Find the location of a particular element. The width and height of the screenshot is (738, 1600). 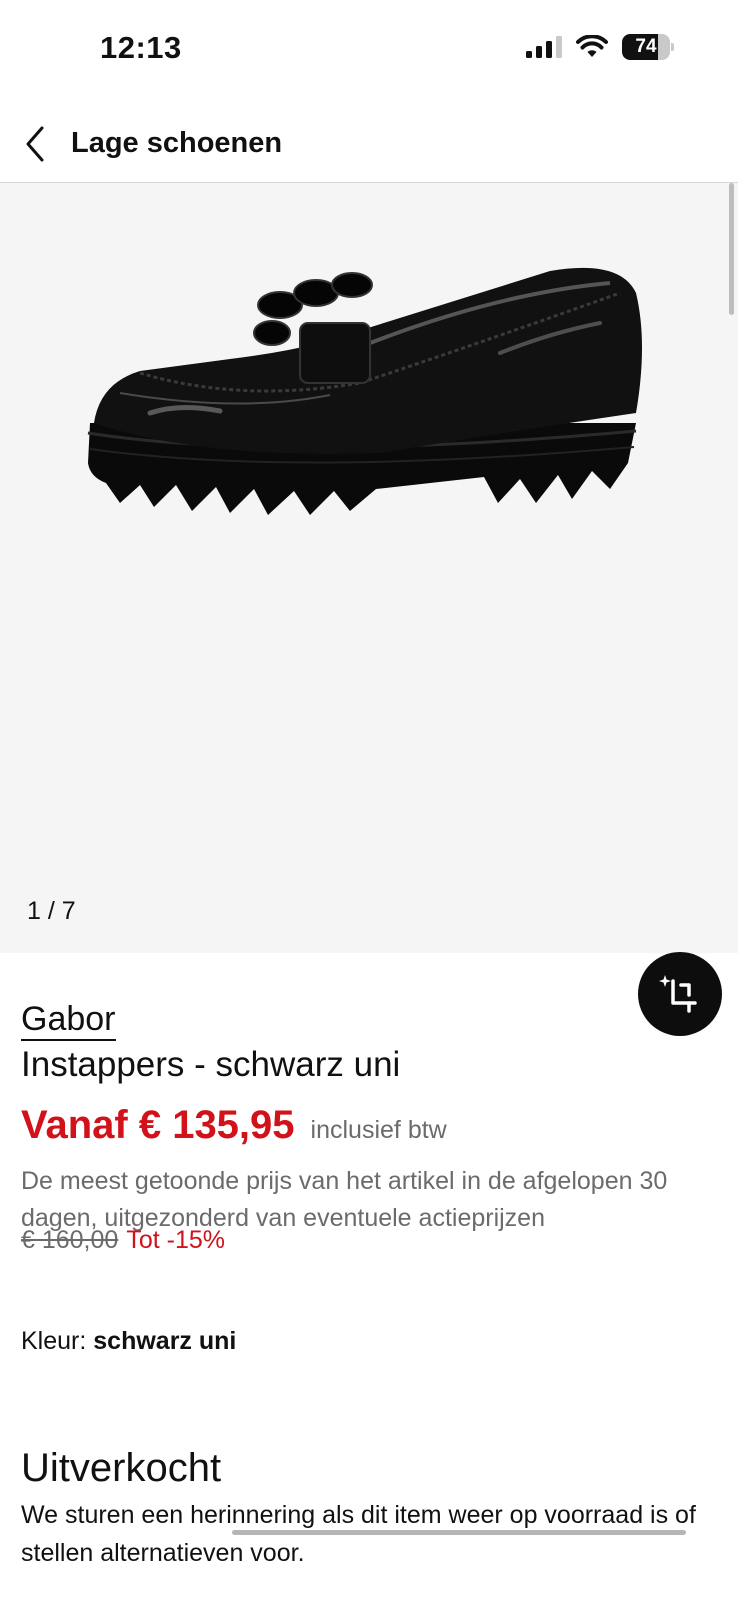

vat-label: inclusief btw is located at coordinates (378, 1130).